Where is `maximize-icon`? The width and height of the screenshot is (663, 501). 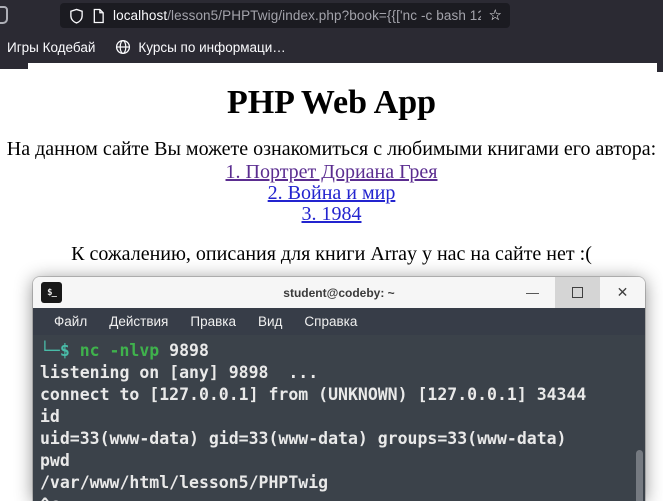 maximize-icon is located at coordinates (577, 292).